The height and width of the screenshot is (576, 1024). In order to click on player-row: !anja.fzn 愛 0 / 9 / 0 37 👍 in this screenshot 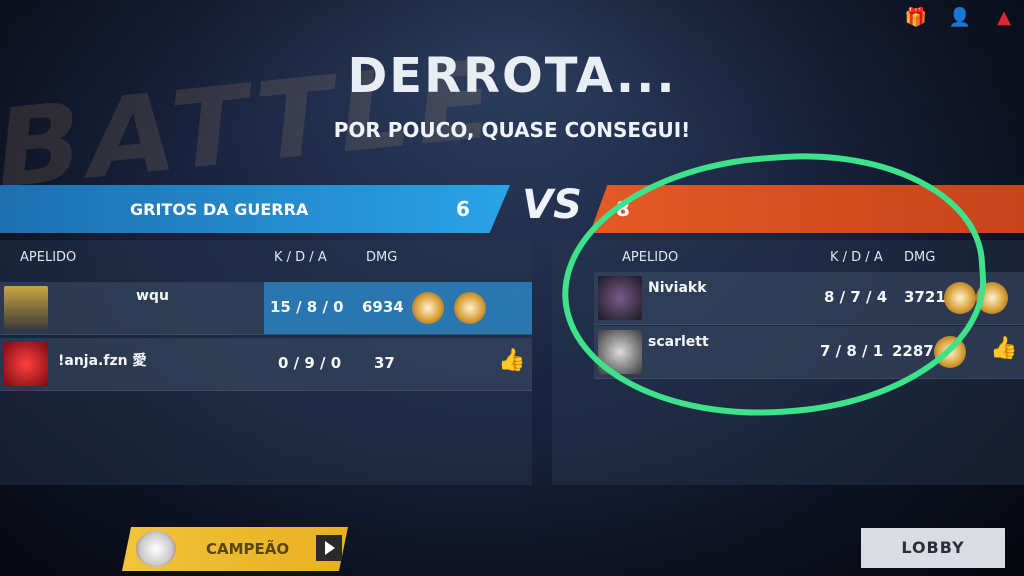, I will do `click(266, 364)`.